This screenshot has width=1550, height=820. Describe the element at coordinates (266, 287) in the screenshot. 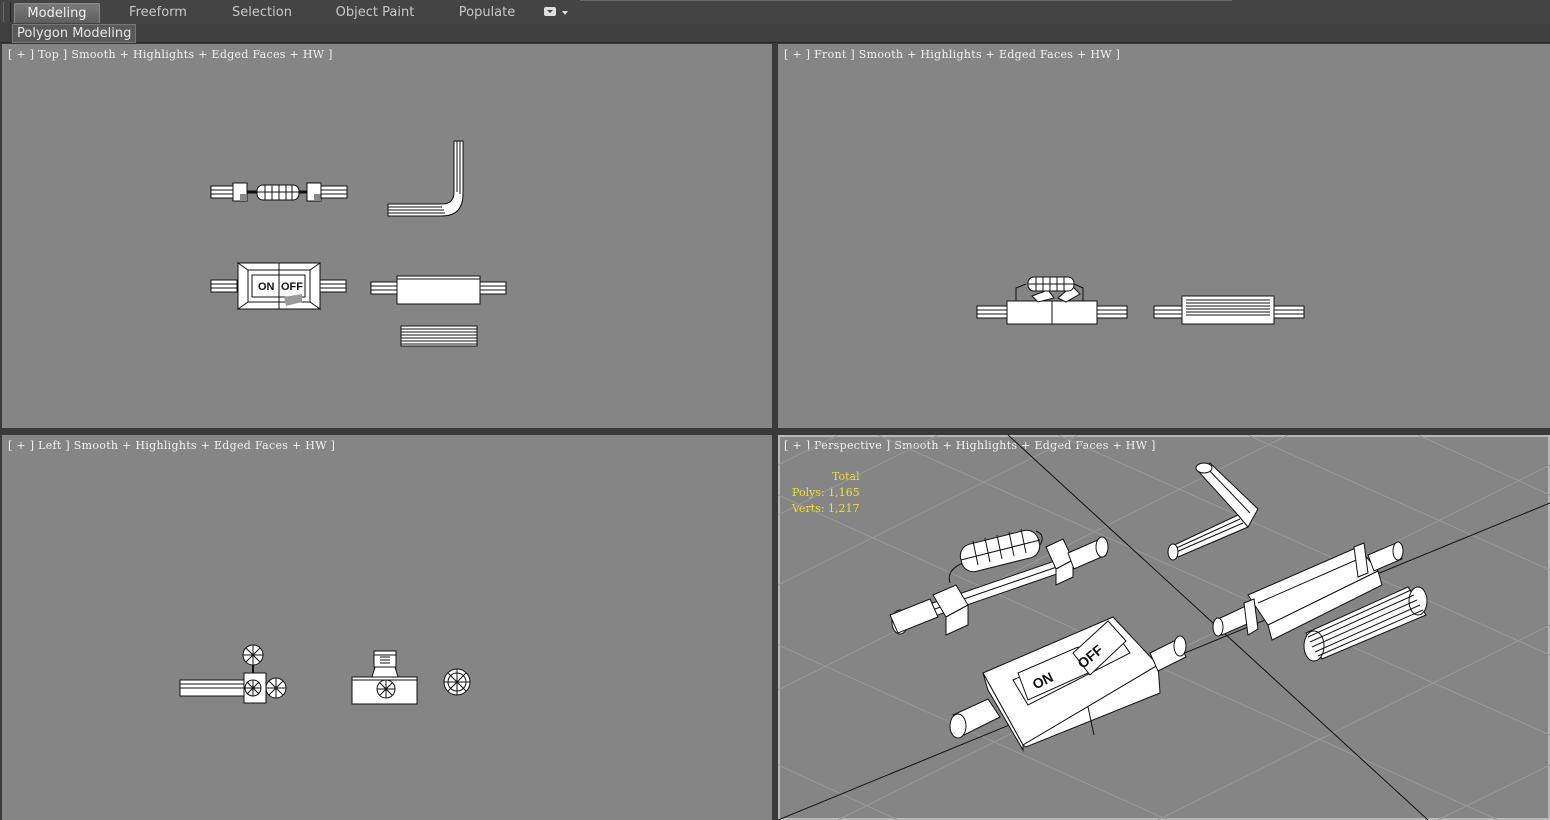

I see `switch-on-label: ON` at that location.